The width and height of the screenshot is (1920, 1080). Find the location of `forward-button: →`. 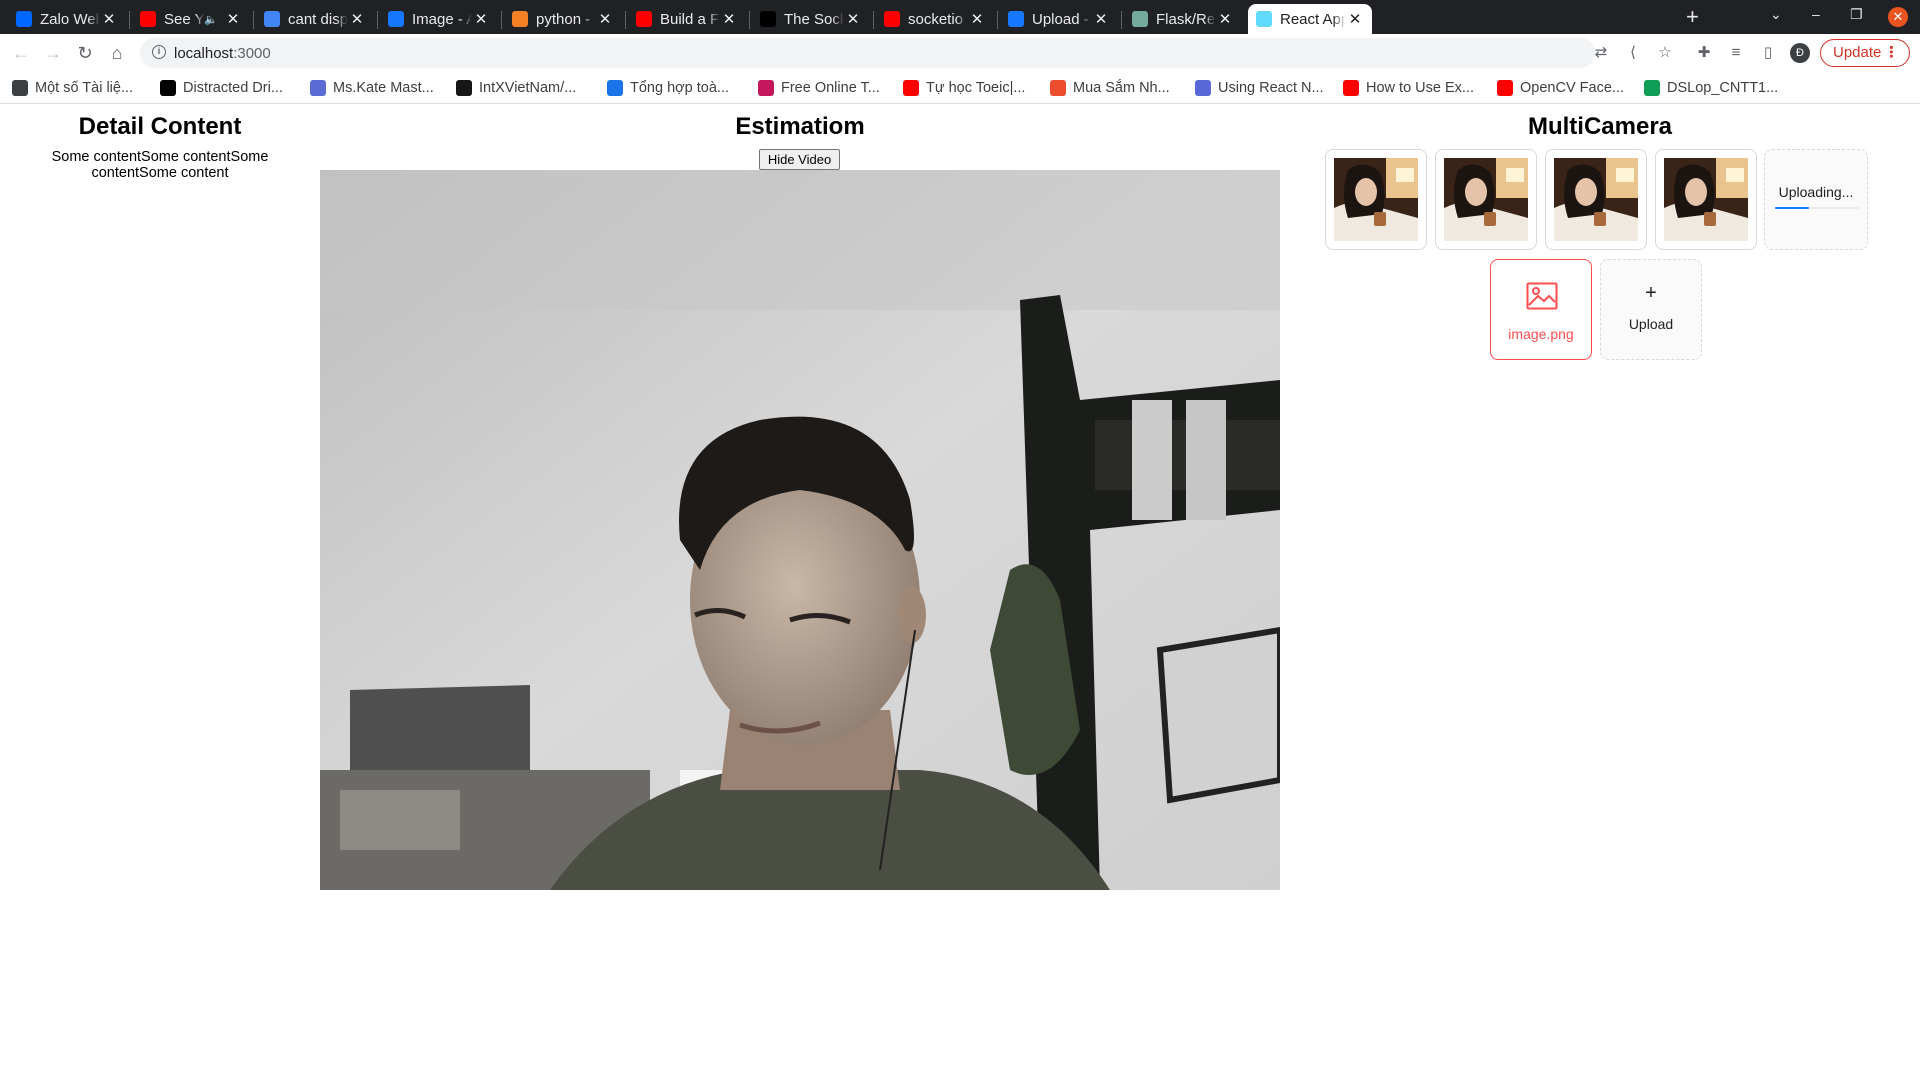

forward-button: → is located at coordinates (53, 53).